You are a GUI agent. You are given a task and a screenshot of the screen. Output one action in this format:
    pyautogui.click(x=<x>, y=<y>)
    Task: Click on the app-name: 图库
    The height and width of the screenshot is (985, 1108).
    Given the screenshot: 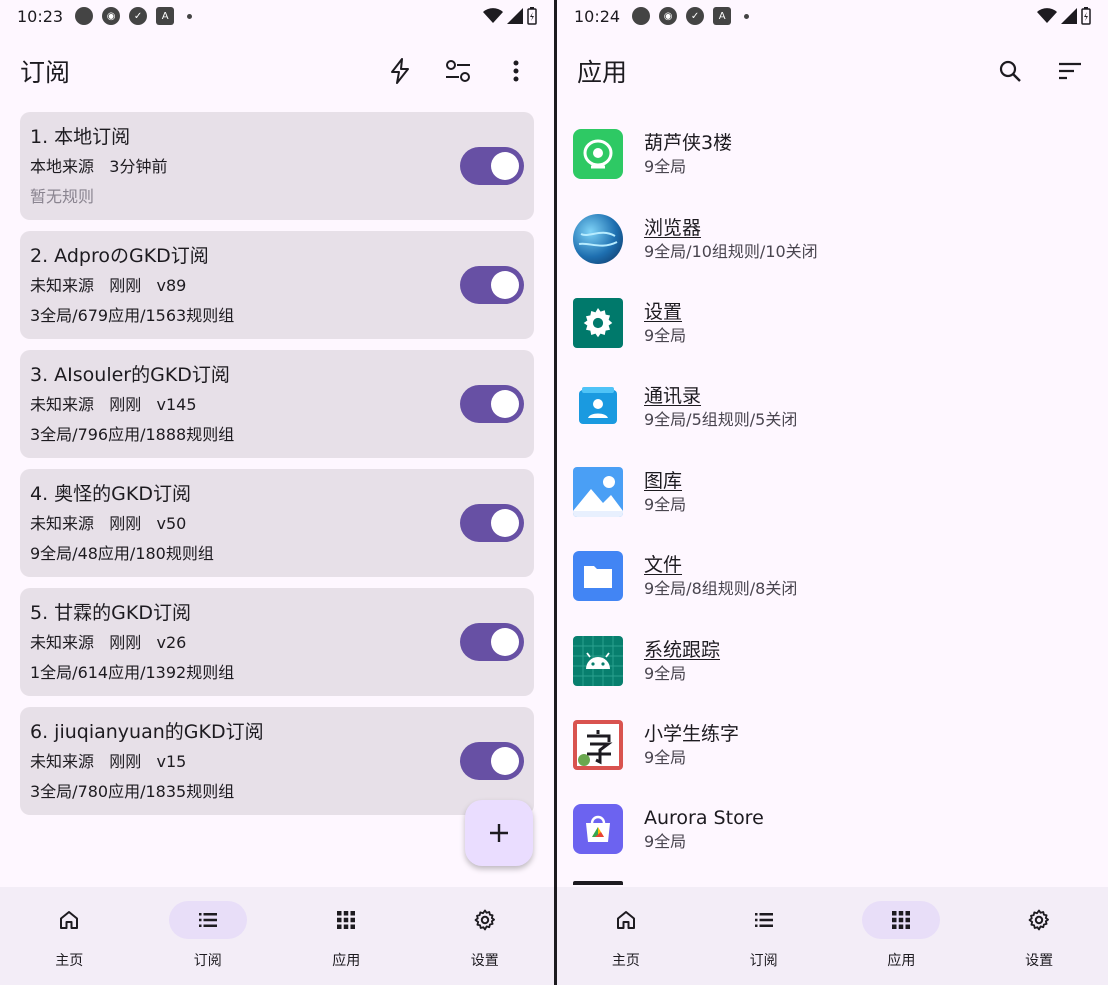 What is the action you would take?
    pyautogui.click(x=663, y=480)
    